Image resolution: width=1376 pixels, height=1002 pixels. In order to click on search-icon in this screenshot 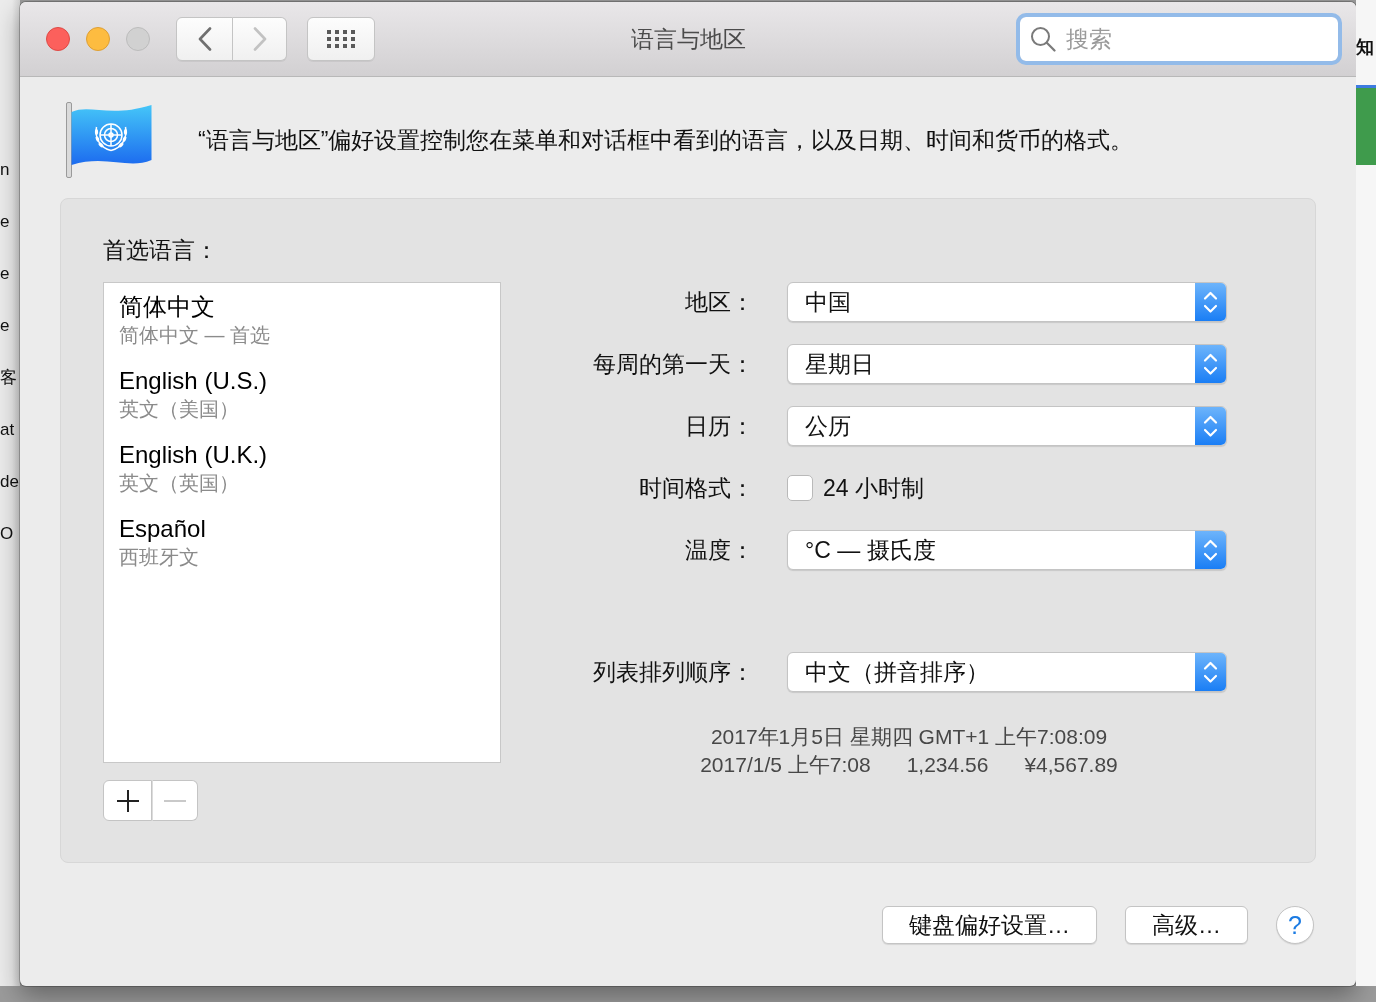, I will do `click(1043, 39)`.